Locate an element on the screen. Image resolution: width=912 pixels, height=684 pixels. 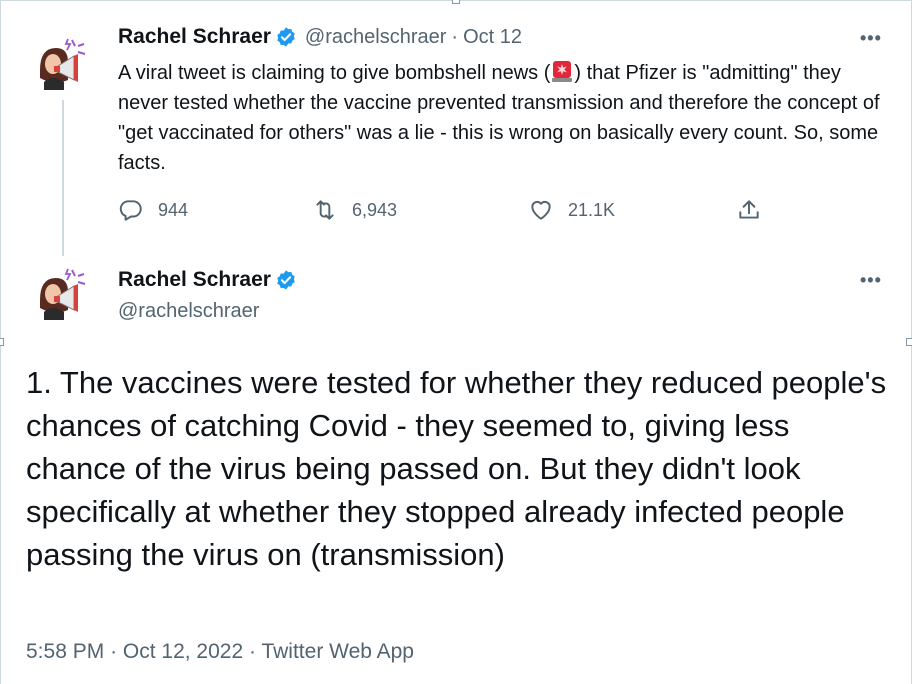
tweet1-action-bar: 944 6,943 21.1K is located at coordinates (448, 212).